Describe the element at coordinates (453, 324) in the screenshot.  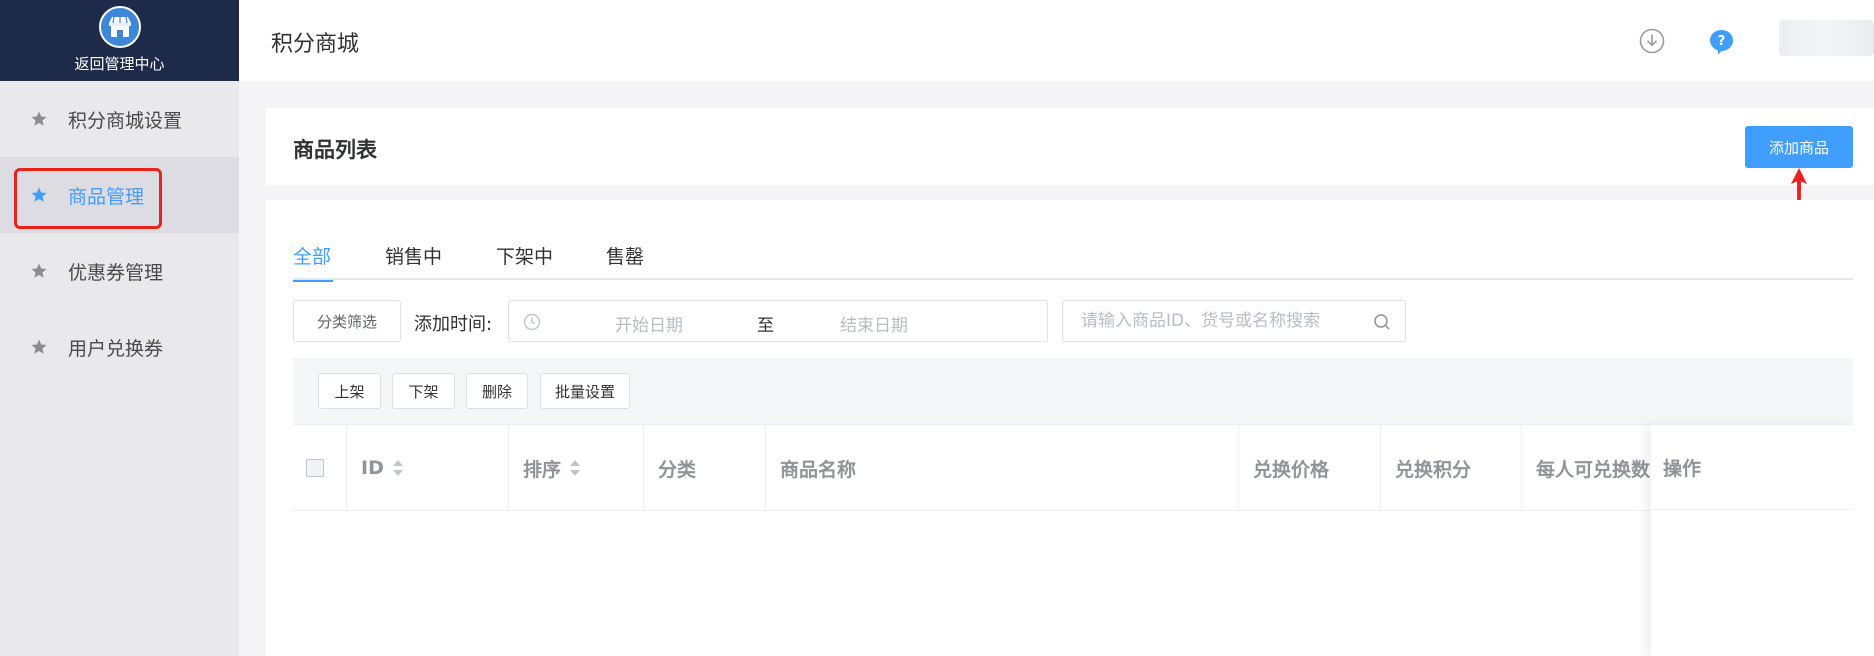
I see `add-time-label: 添加时间:` at that location.